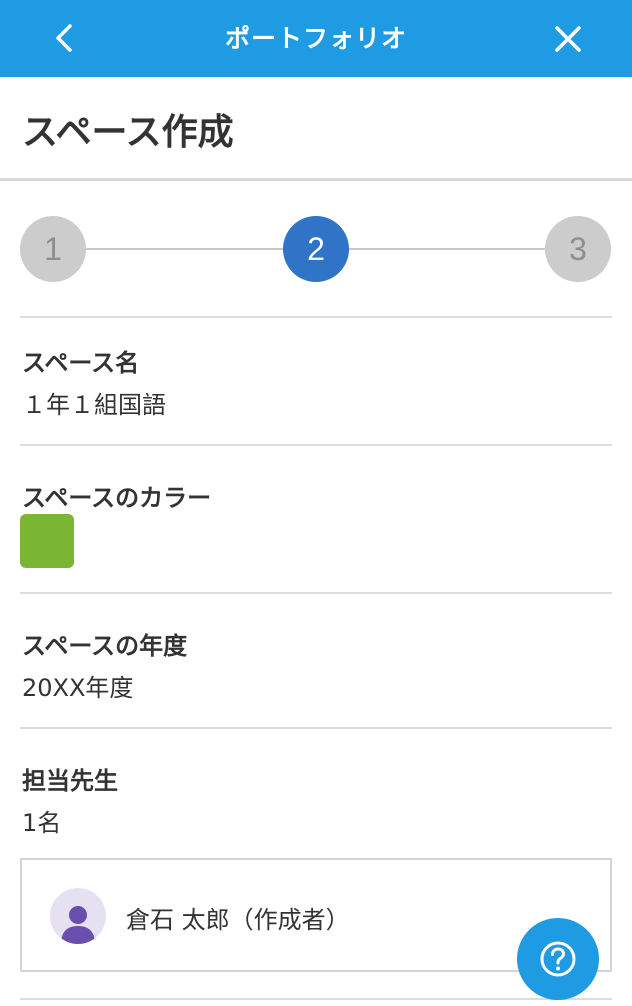 This screenshot has width=632, height=1006. I want to click on avatar, so click(78, 916).